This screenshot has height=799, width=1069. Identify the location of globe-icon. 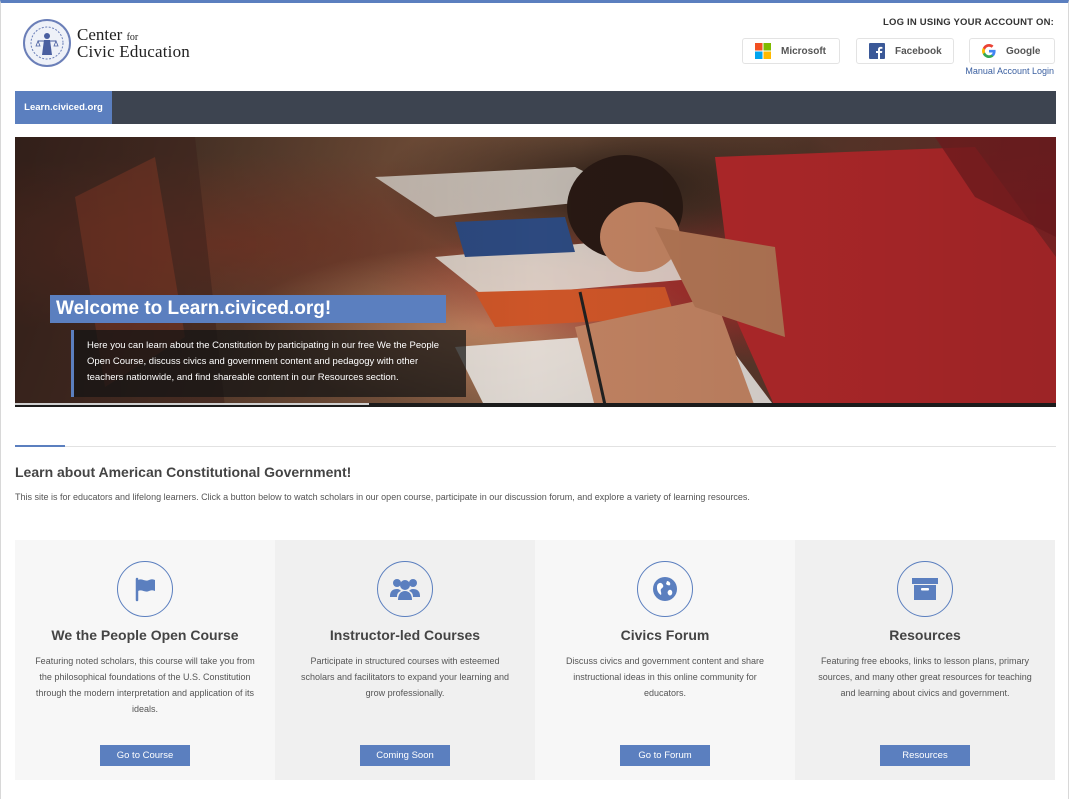
(665, 589).